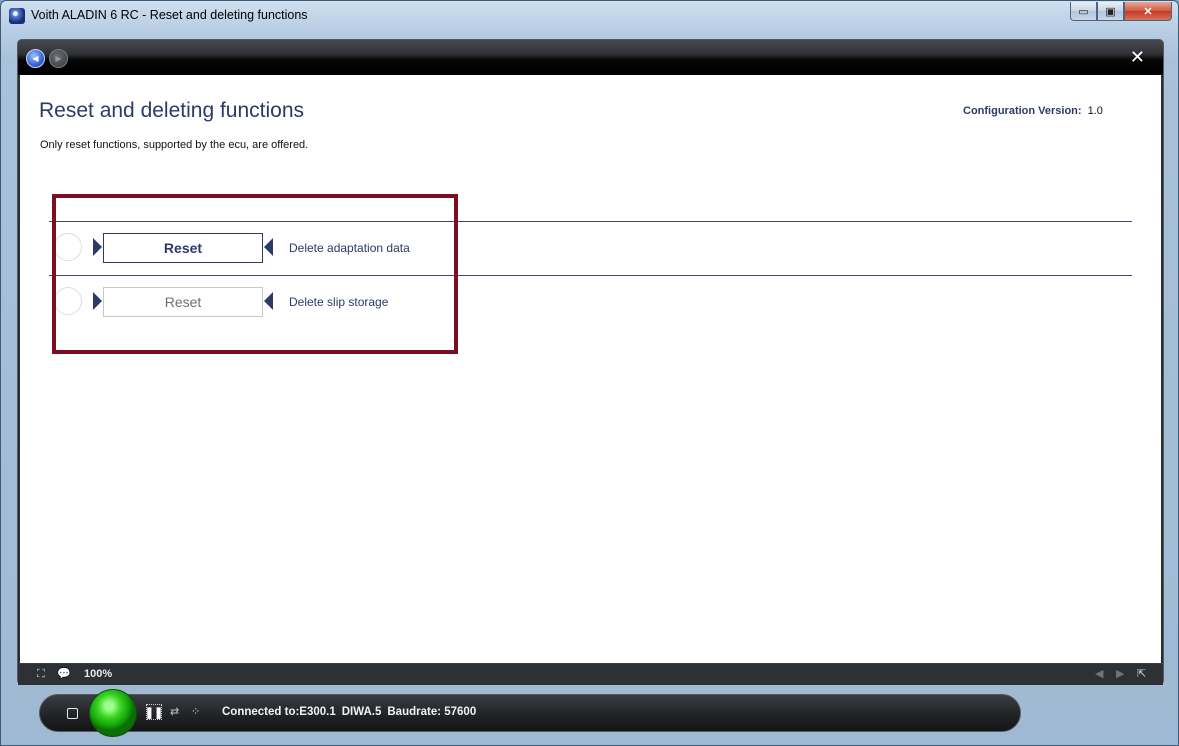 This screenshot has width=1179, height=746. What do you see at coordinates (279, 712) in the screenshot?
I see `connected-to: Connected to:E300.1` at bounding box center [279, 712].